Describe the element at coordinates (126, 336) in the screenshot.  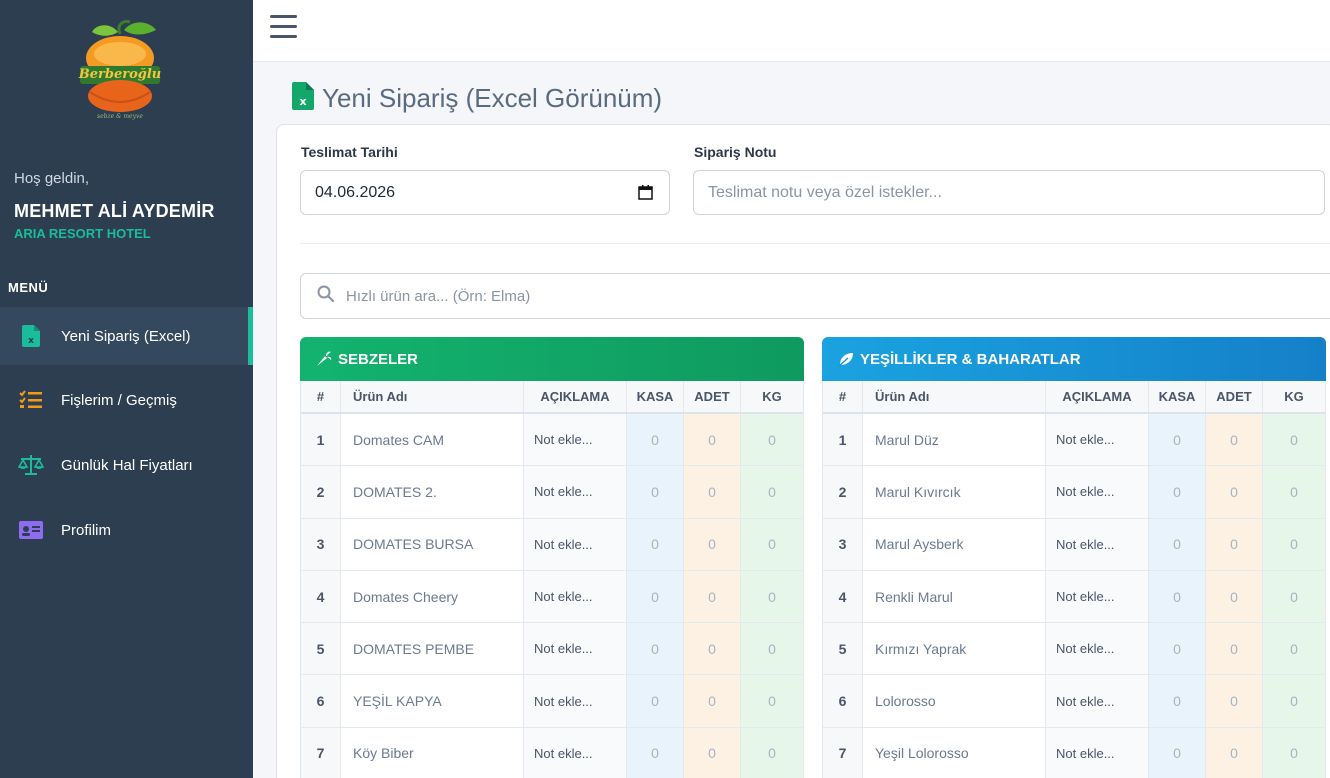
I see `nav-item-new-order: x Yeni Sipariş (Excel)` at that location.